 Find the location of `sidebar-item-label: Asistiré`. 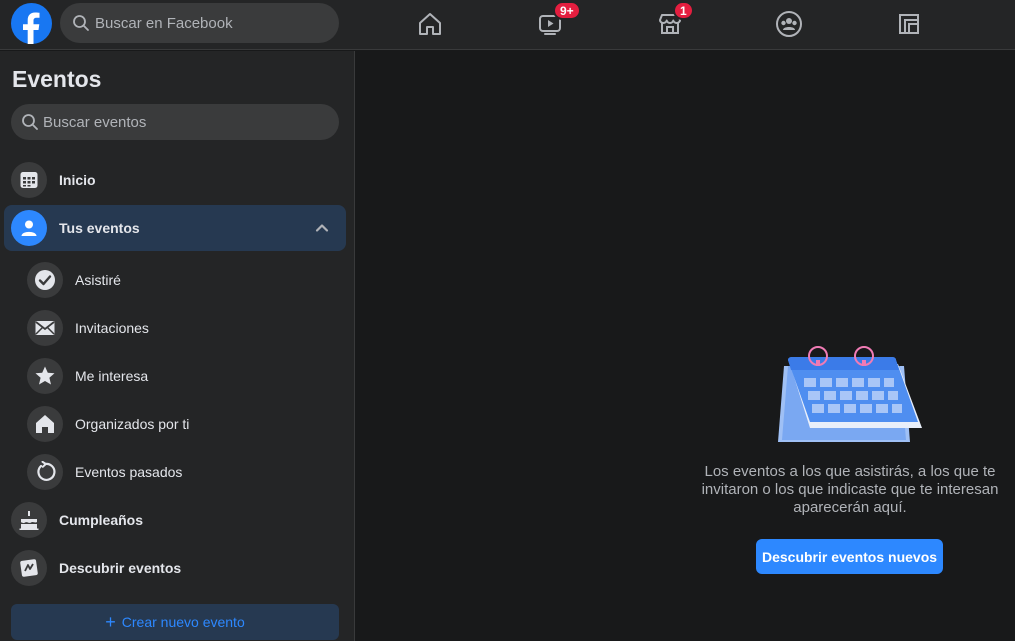

sidebar-item-label: Asistiré is located at coordinates (98, 280).